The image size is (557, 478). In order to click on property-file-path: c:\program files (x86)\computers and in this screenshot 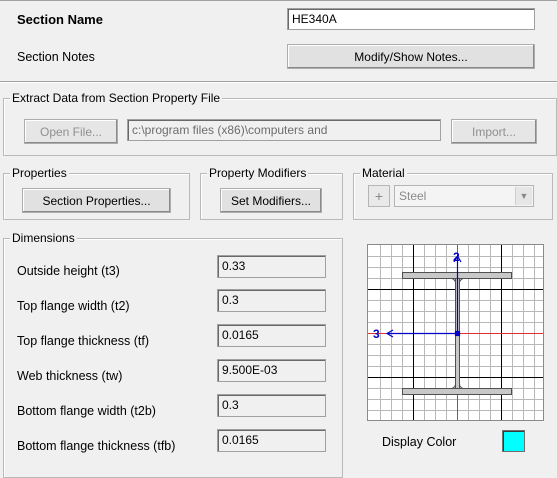, I will do `click(284, 130)`.